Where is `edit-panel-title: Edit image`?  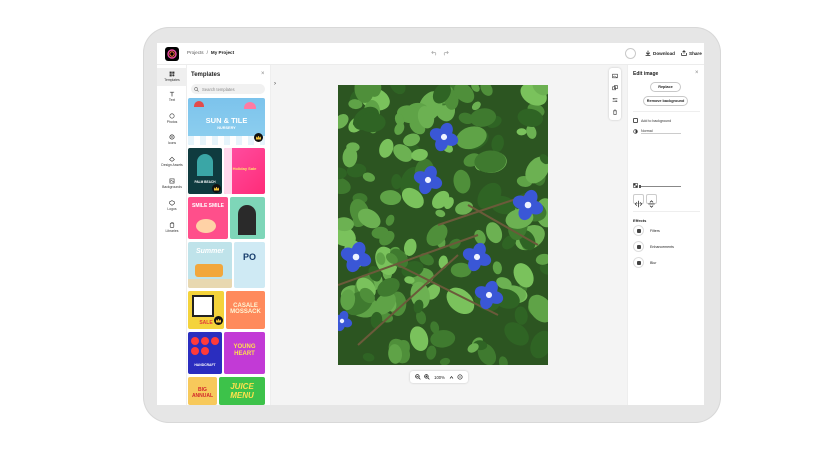
edit-panel-title: Edit image is located at coordinates (646, 74).